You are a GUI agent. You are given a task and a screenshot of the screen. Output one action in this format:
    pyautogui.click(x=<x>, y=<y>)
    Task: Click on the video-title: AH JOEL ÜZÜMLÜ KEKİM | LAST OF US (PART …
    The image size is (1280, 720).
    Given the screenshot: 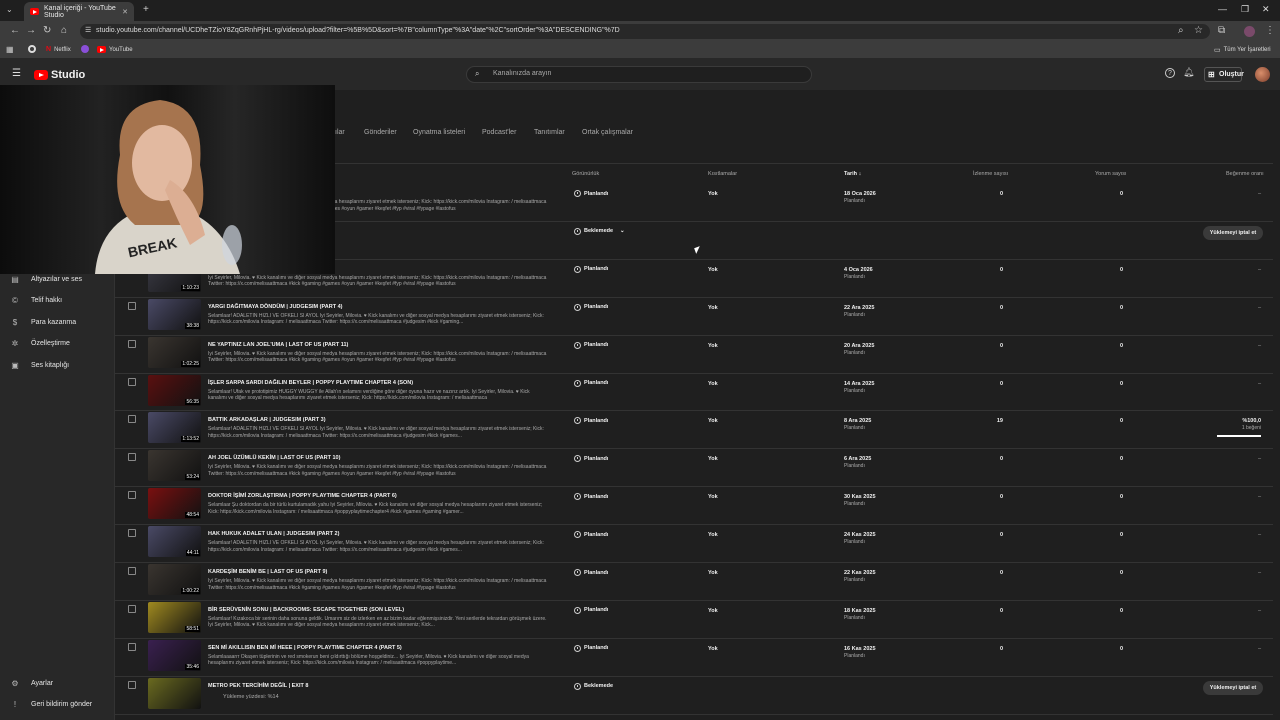 What is the action you would take?
    pyautogui.click(x=274, y=458)
    